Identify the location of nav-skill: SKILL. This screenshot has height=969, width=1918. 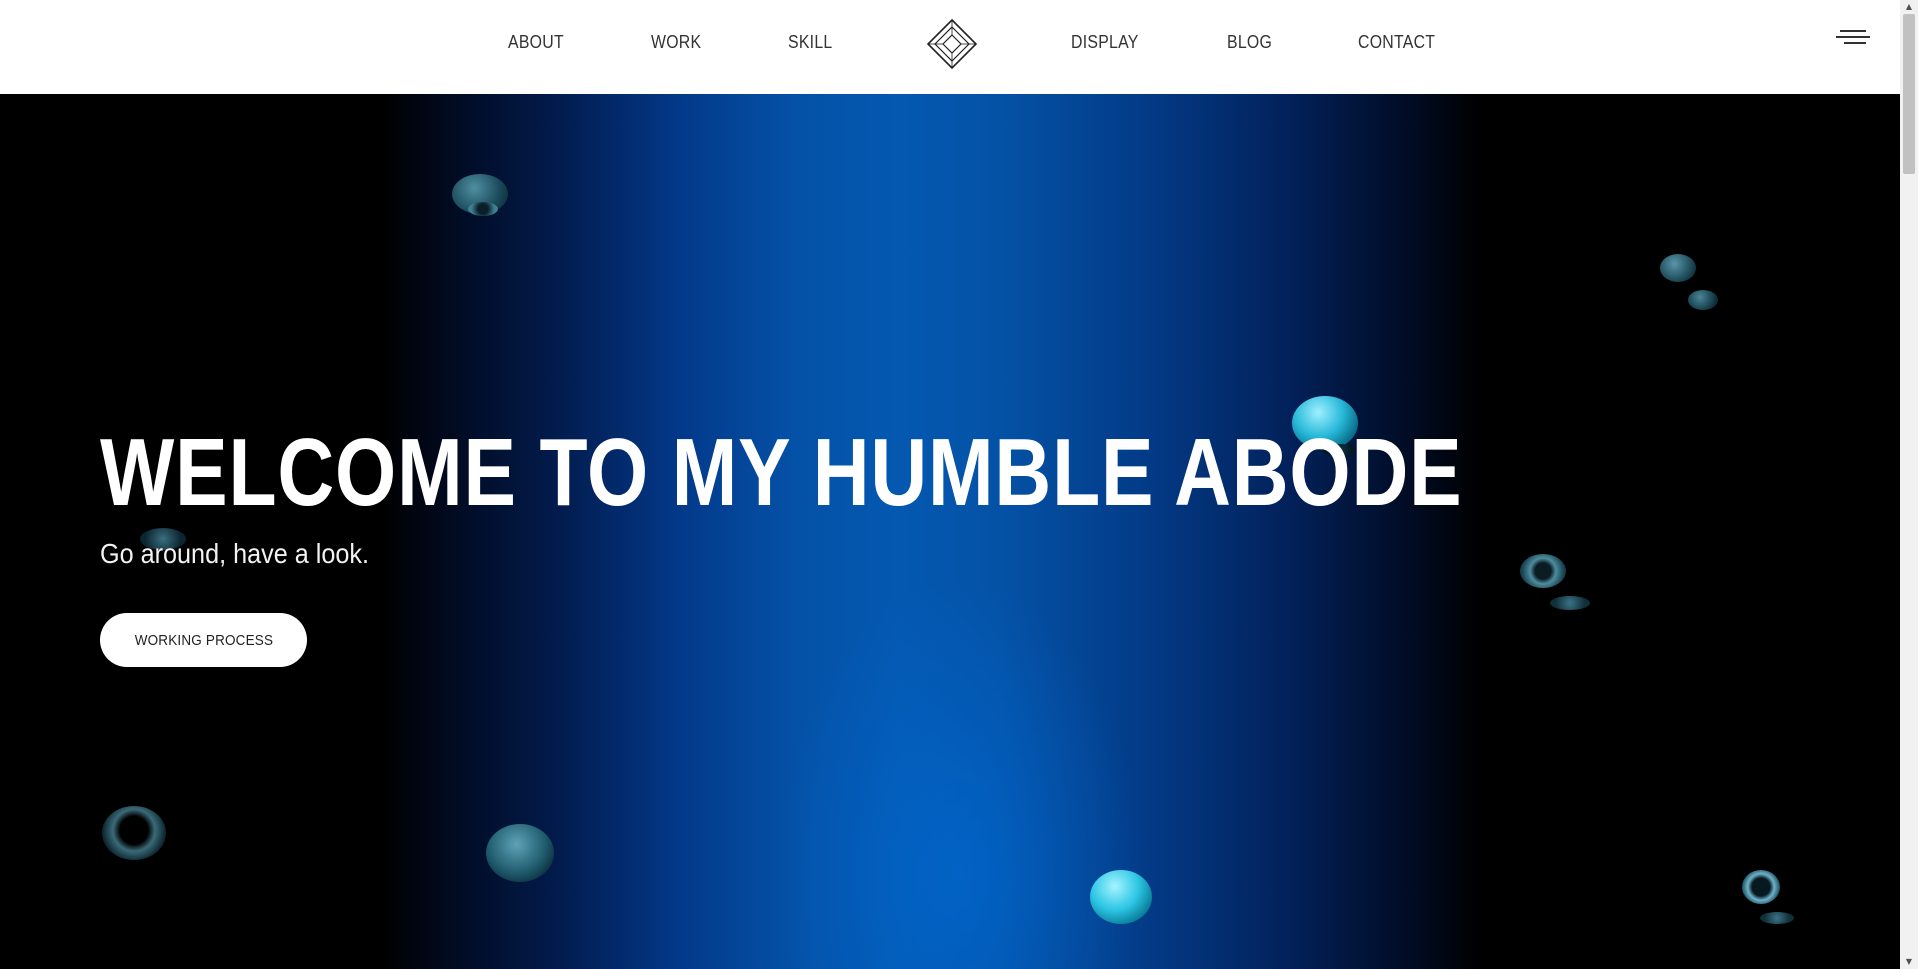
(810, 42).